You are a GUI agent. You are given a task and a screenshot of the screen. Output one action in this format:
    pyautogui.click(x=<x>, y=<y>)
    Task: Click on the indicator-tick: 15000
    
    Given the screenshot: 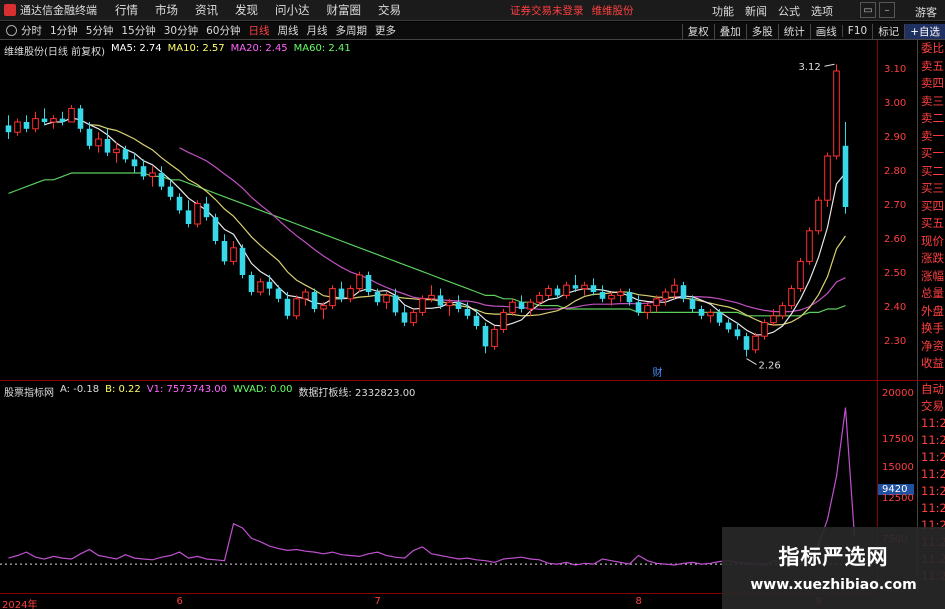 What is the action you would take?
    pyautogui.click(x=898, y=467)
    